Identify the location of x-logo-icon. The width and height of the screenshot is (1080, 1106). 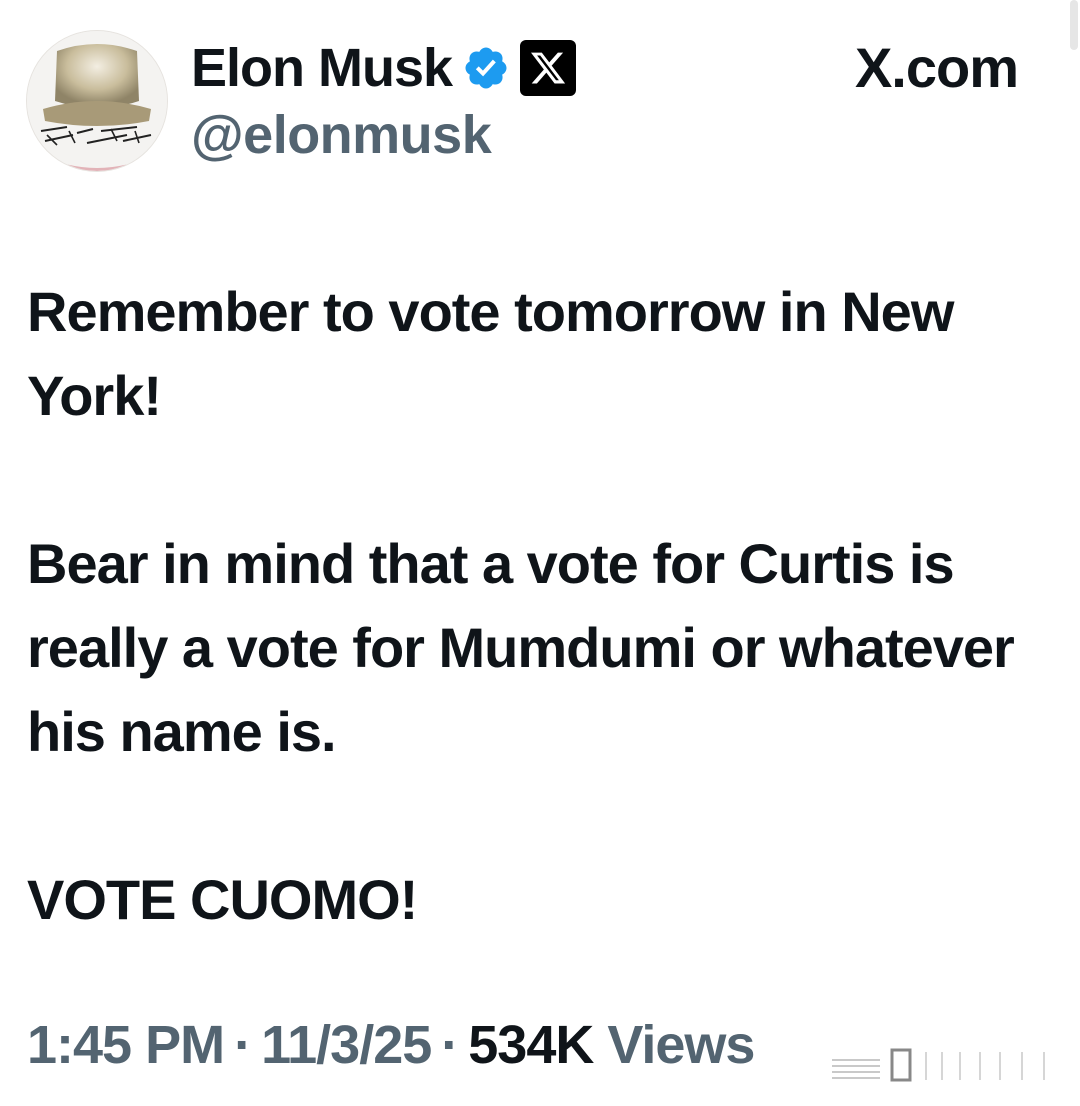
(548, 68).